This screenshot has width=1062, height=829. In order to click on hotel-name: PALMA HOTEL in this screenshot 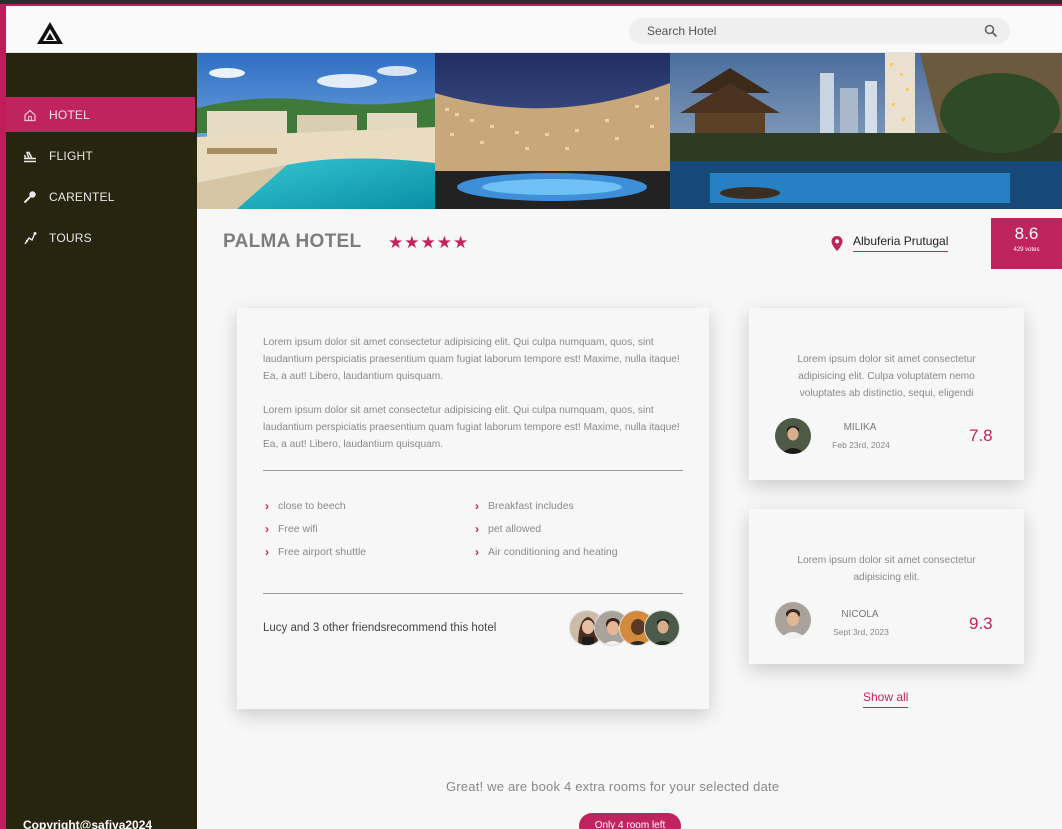, I will do `click(292, 241)`.